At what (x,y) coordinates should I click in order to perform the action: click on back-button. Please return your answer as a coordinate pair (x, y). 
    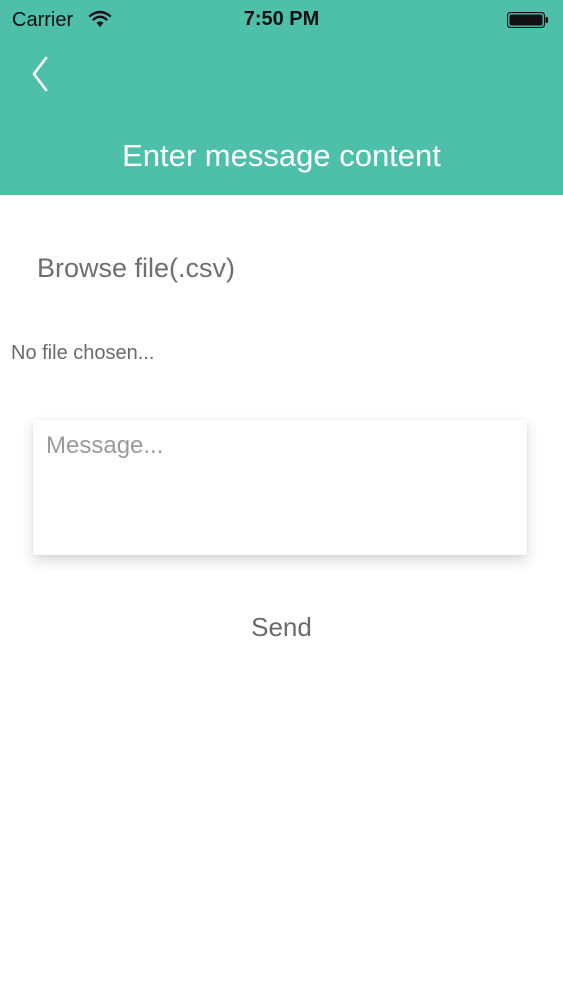
    Looking at the image, I should click on (42, 74).